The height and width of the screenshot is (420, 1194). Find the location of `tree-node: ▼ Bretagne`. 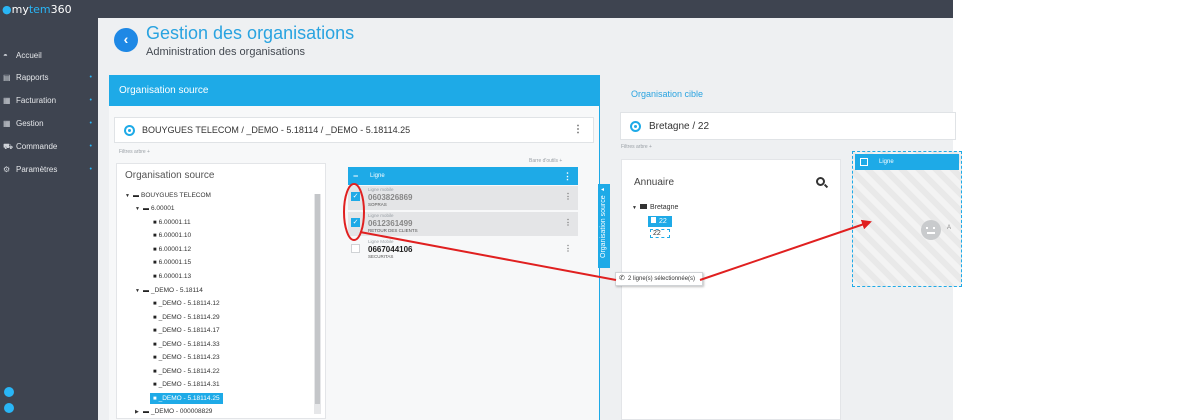

tree-node: ▼ Bretagne is located at coordinates (655, 207).